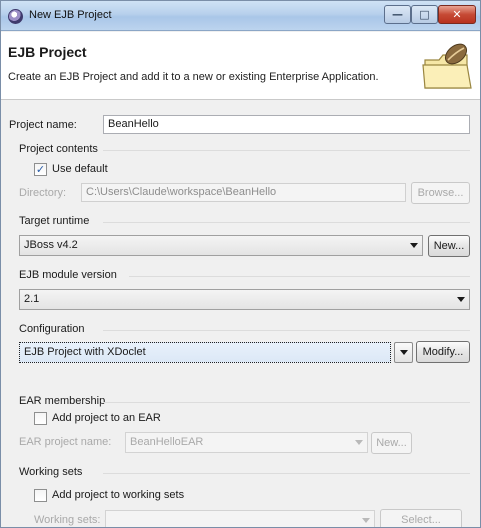  What do you see at coordinates (54, 221) in the screenshot?
I see `target-runtime-heading: Target runtime` at bounding box center [54, 221].